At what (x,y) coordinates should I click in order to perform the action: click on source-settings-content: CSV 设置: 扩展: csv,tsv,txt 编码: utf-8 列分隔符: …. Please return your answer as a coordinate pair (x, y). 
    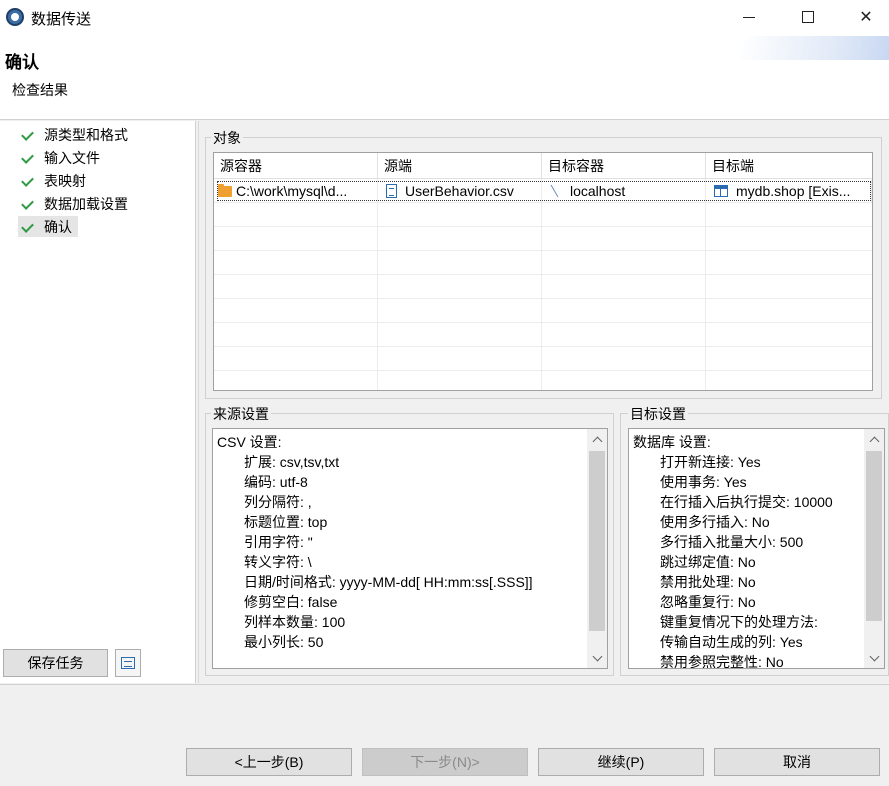
    Looking at the image, I should click on (375, 542).